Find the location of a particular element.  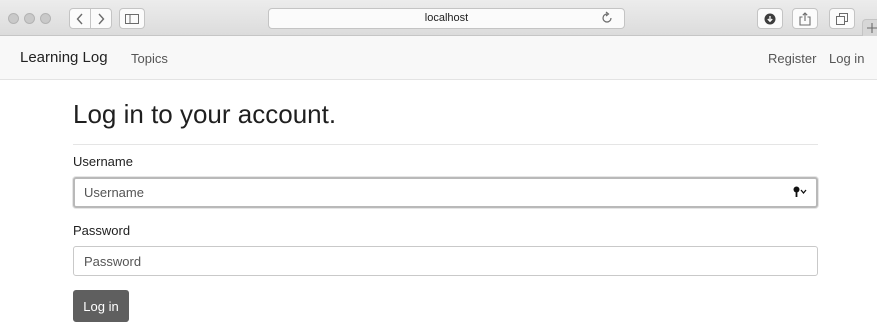

new-tab-button is located at coordinates (869, 27).